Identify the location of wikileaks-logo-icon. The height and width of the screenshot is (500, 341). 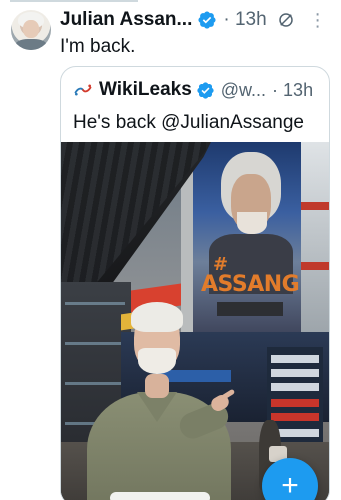
(83, 90).